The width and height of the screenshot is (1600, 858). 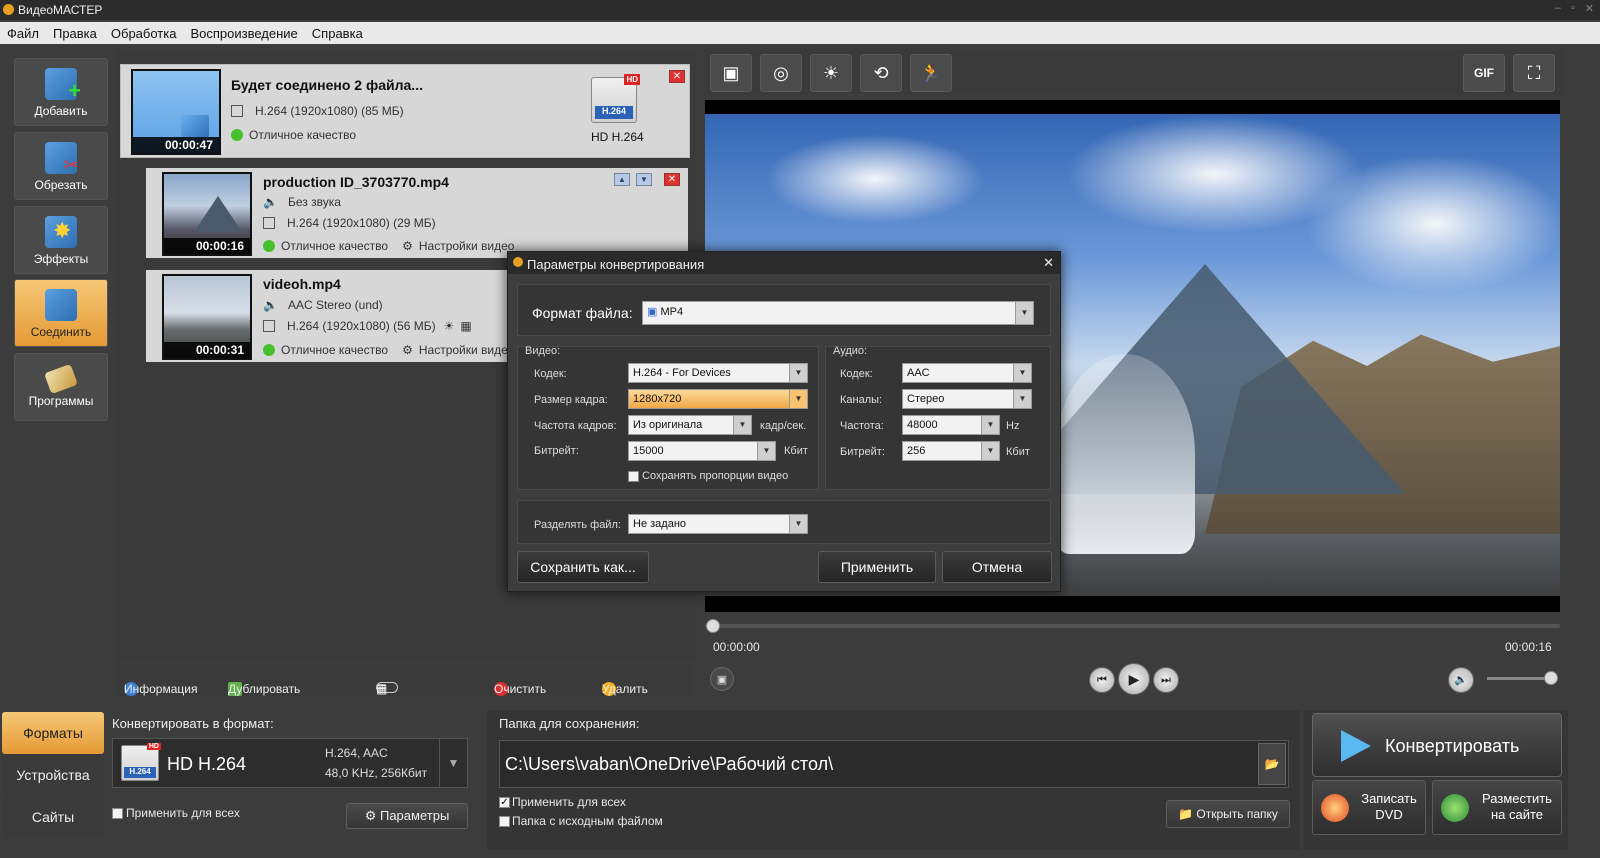 What do you see at coordinates (117, 813) in the screenshot?
I see `apply-all-format-checkbox` at bounding box center [117, 813].